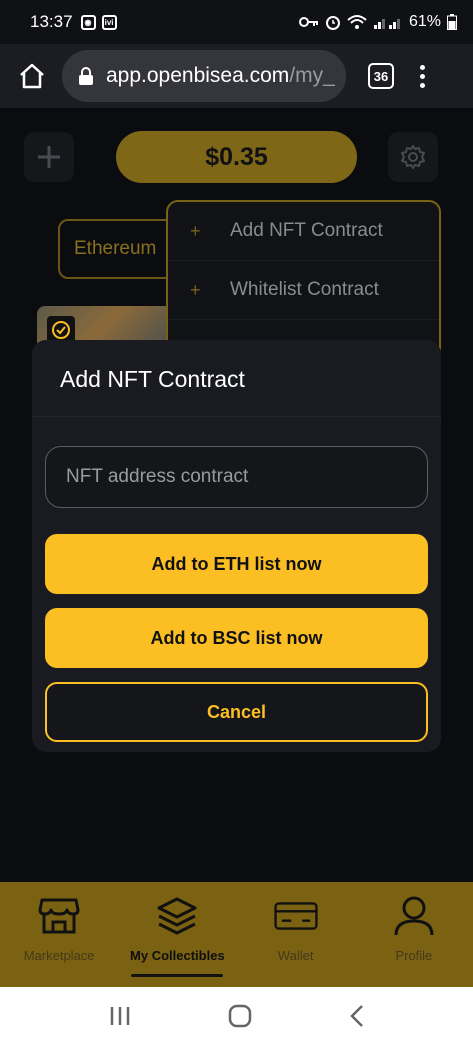  I want to click on tab-switcher-button: 36, so click(381, 76).